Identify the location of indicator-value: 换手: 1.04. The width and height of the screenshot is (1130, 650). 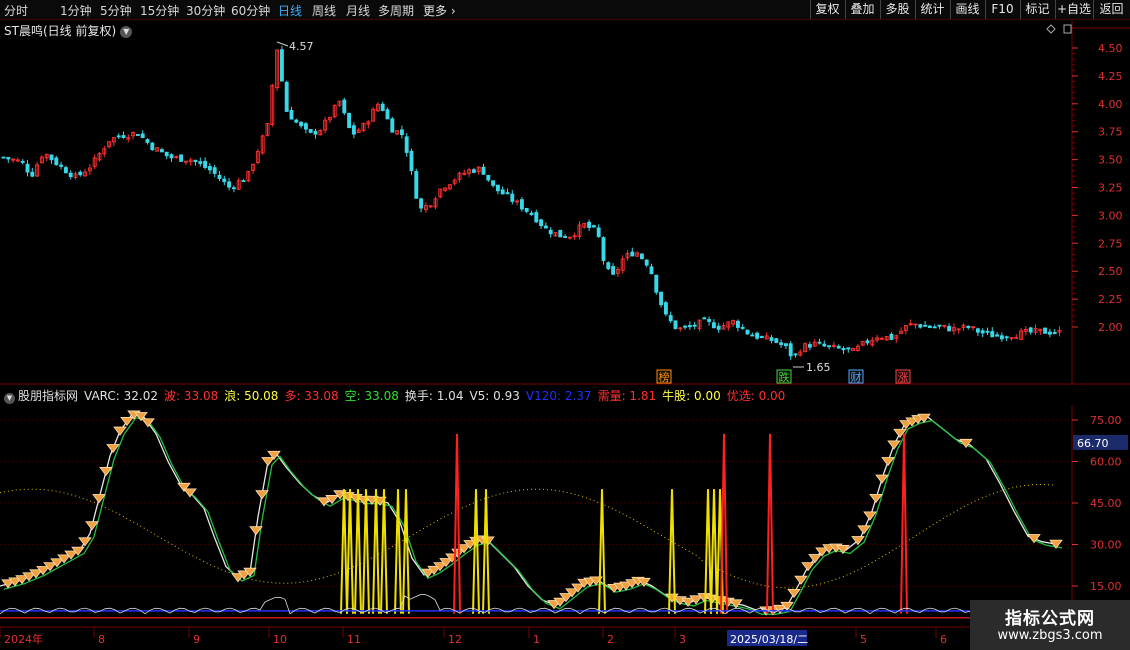
(434, 396).